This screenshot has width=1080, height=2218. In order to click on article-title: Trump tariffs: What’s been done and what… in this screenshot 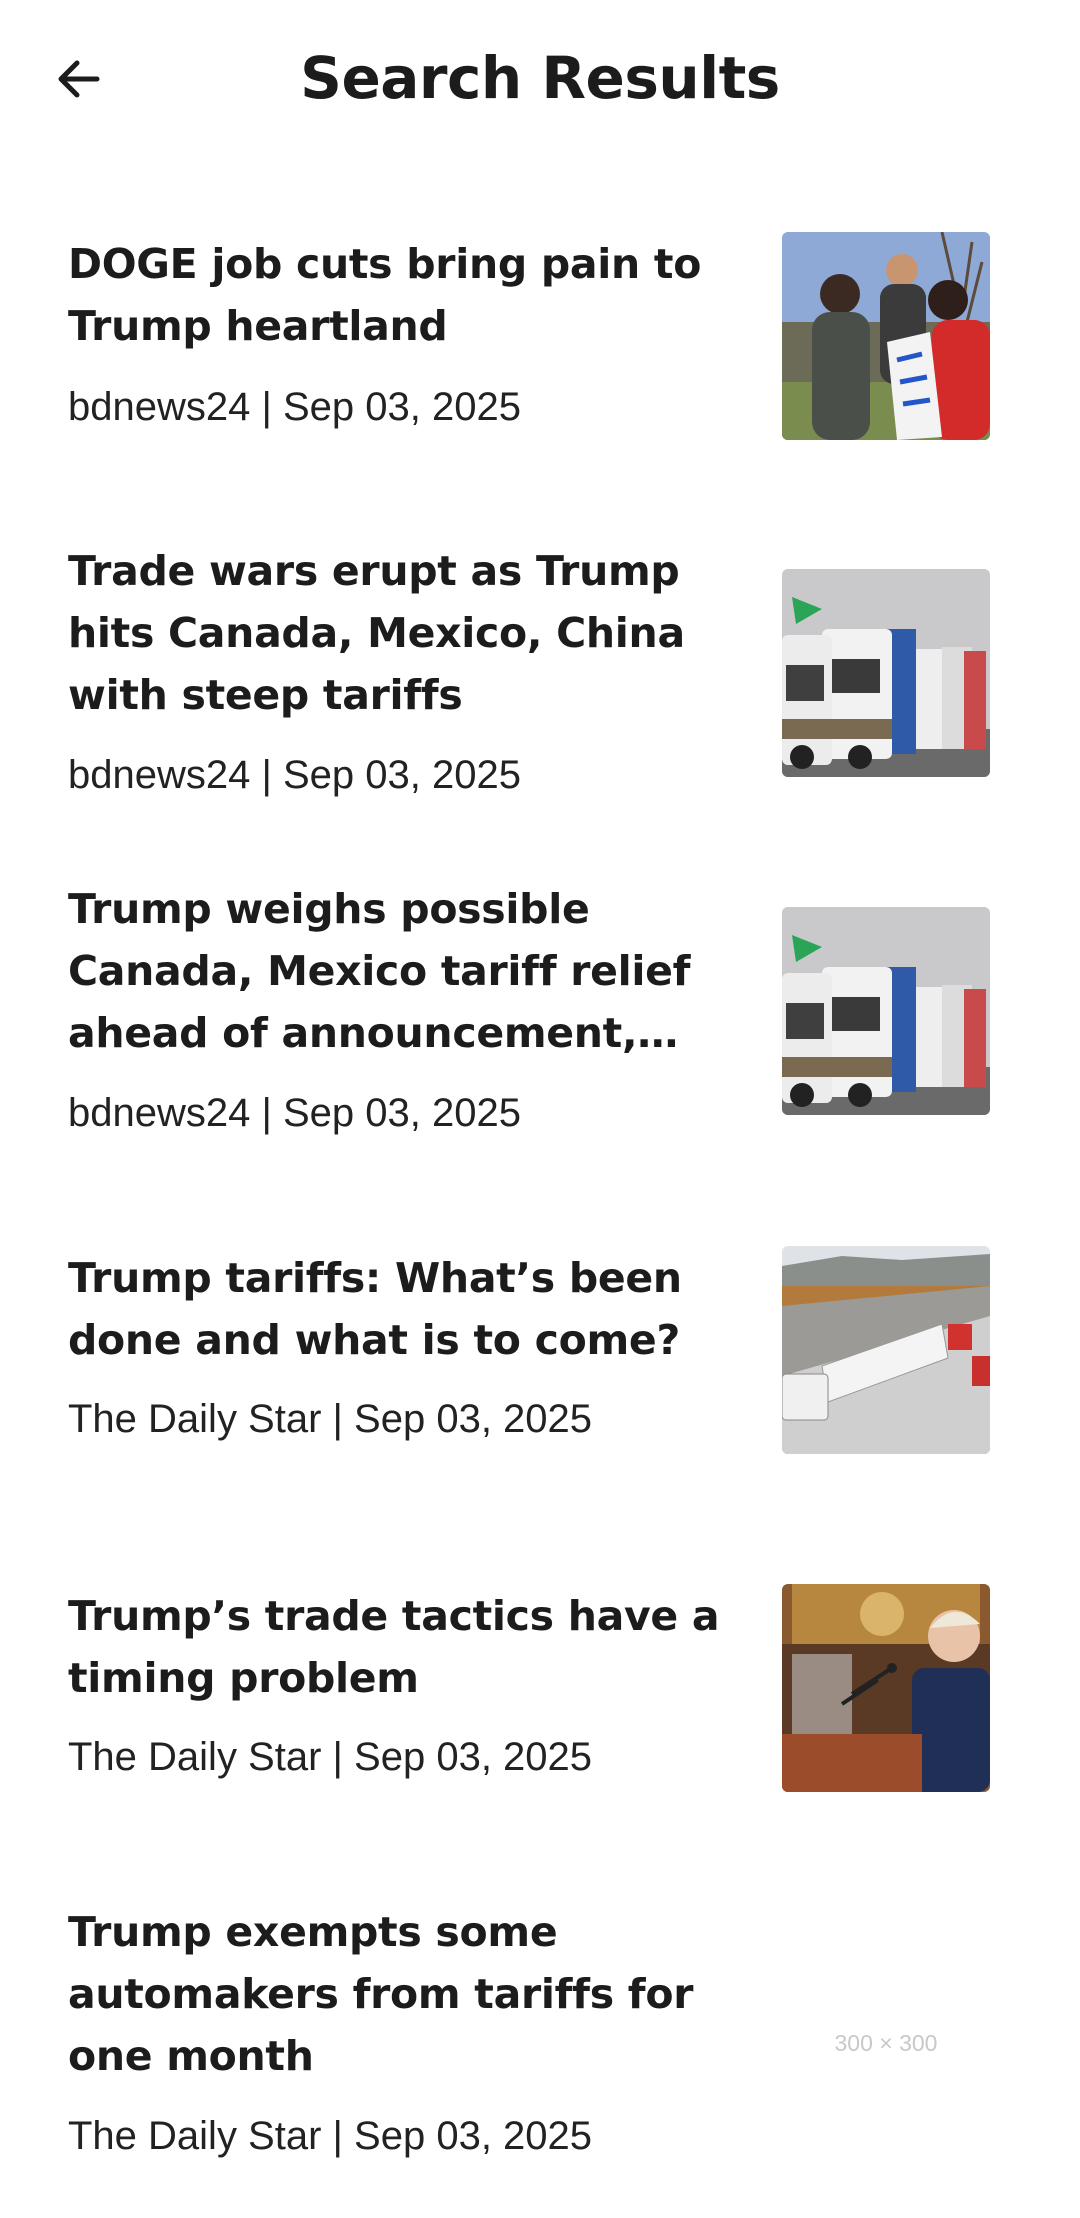, I will do `click(403, 1309)`.